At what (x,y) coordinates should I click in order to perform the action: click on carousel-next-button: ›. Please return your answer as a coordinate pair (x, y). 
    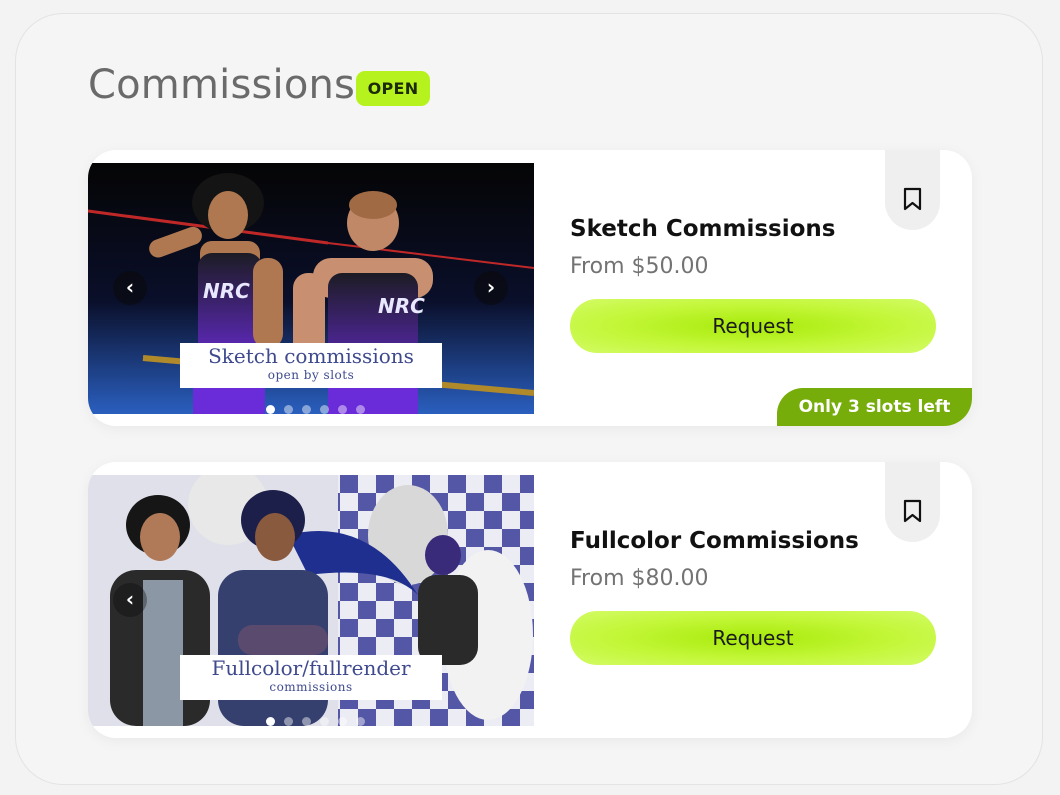
    Looking at the image, I should click on (491, 288).